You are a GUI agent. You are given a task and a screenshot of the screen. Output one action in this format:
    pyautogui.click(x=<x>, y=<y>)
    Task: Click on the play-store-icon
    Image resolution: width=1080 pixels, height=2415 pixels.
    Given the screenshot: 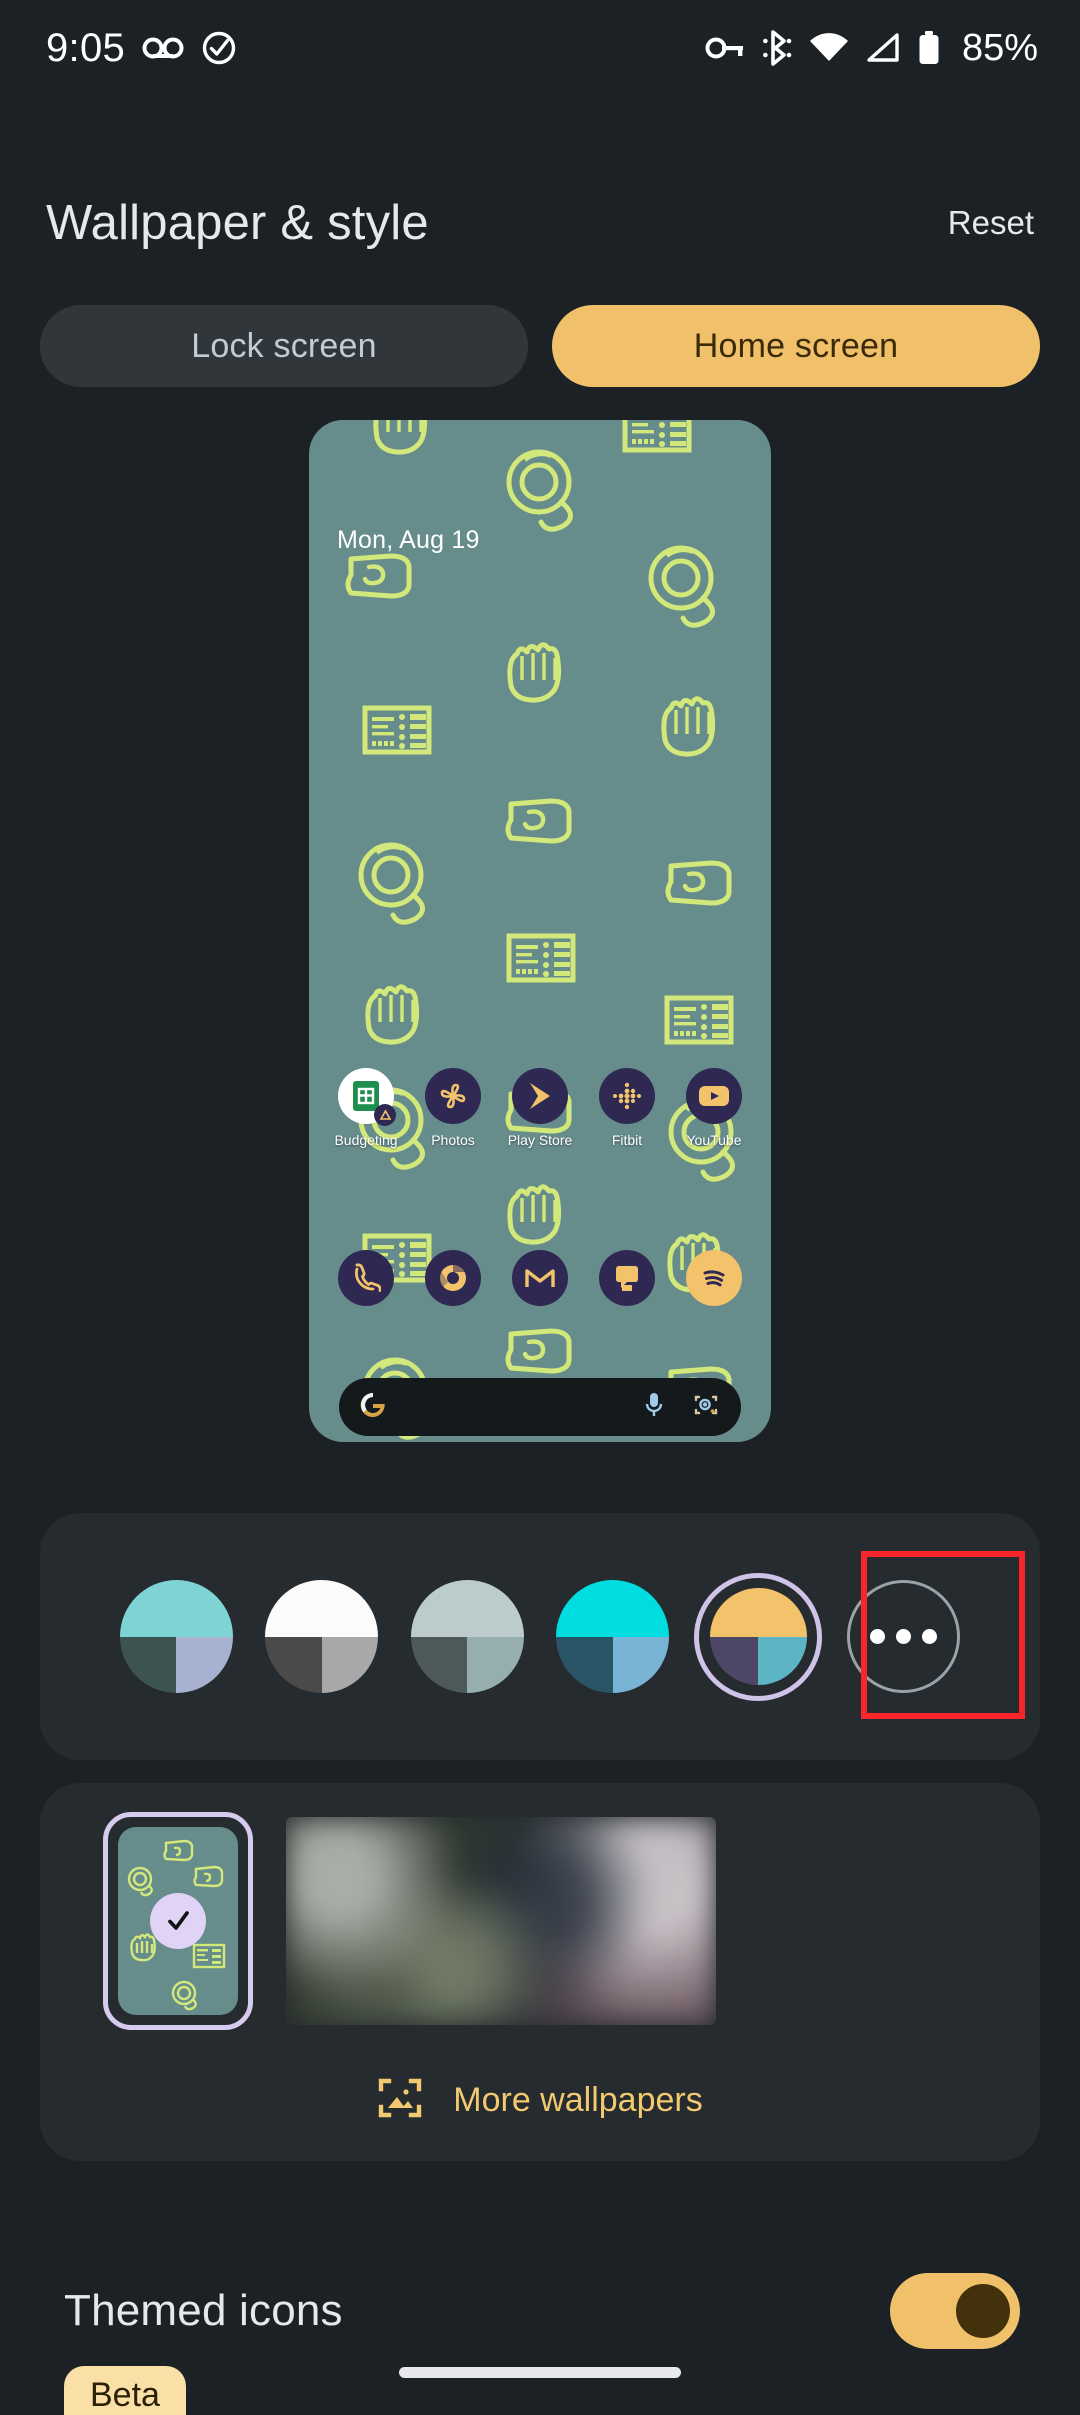 What is the action you would take?
    pyautogui.click(x=540, y=1096)
    